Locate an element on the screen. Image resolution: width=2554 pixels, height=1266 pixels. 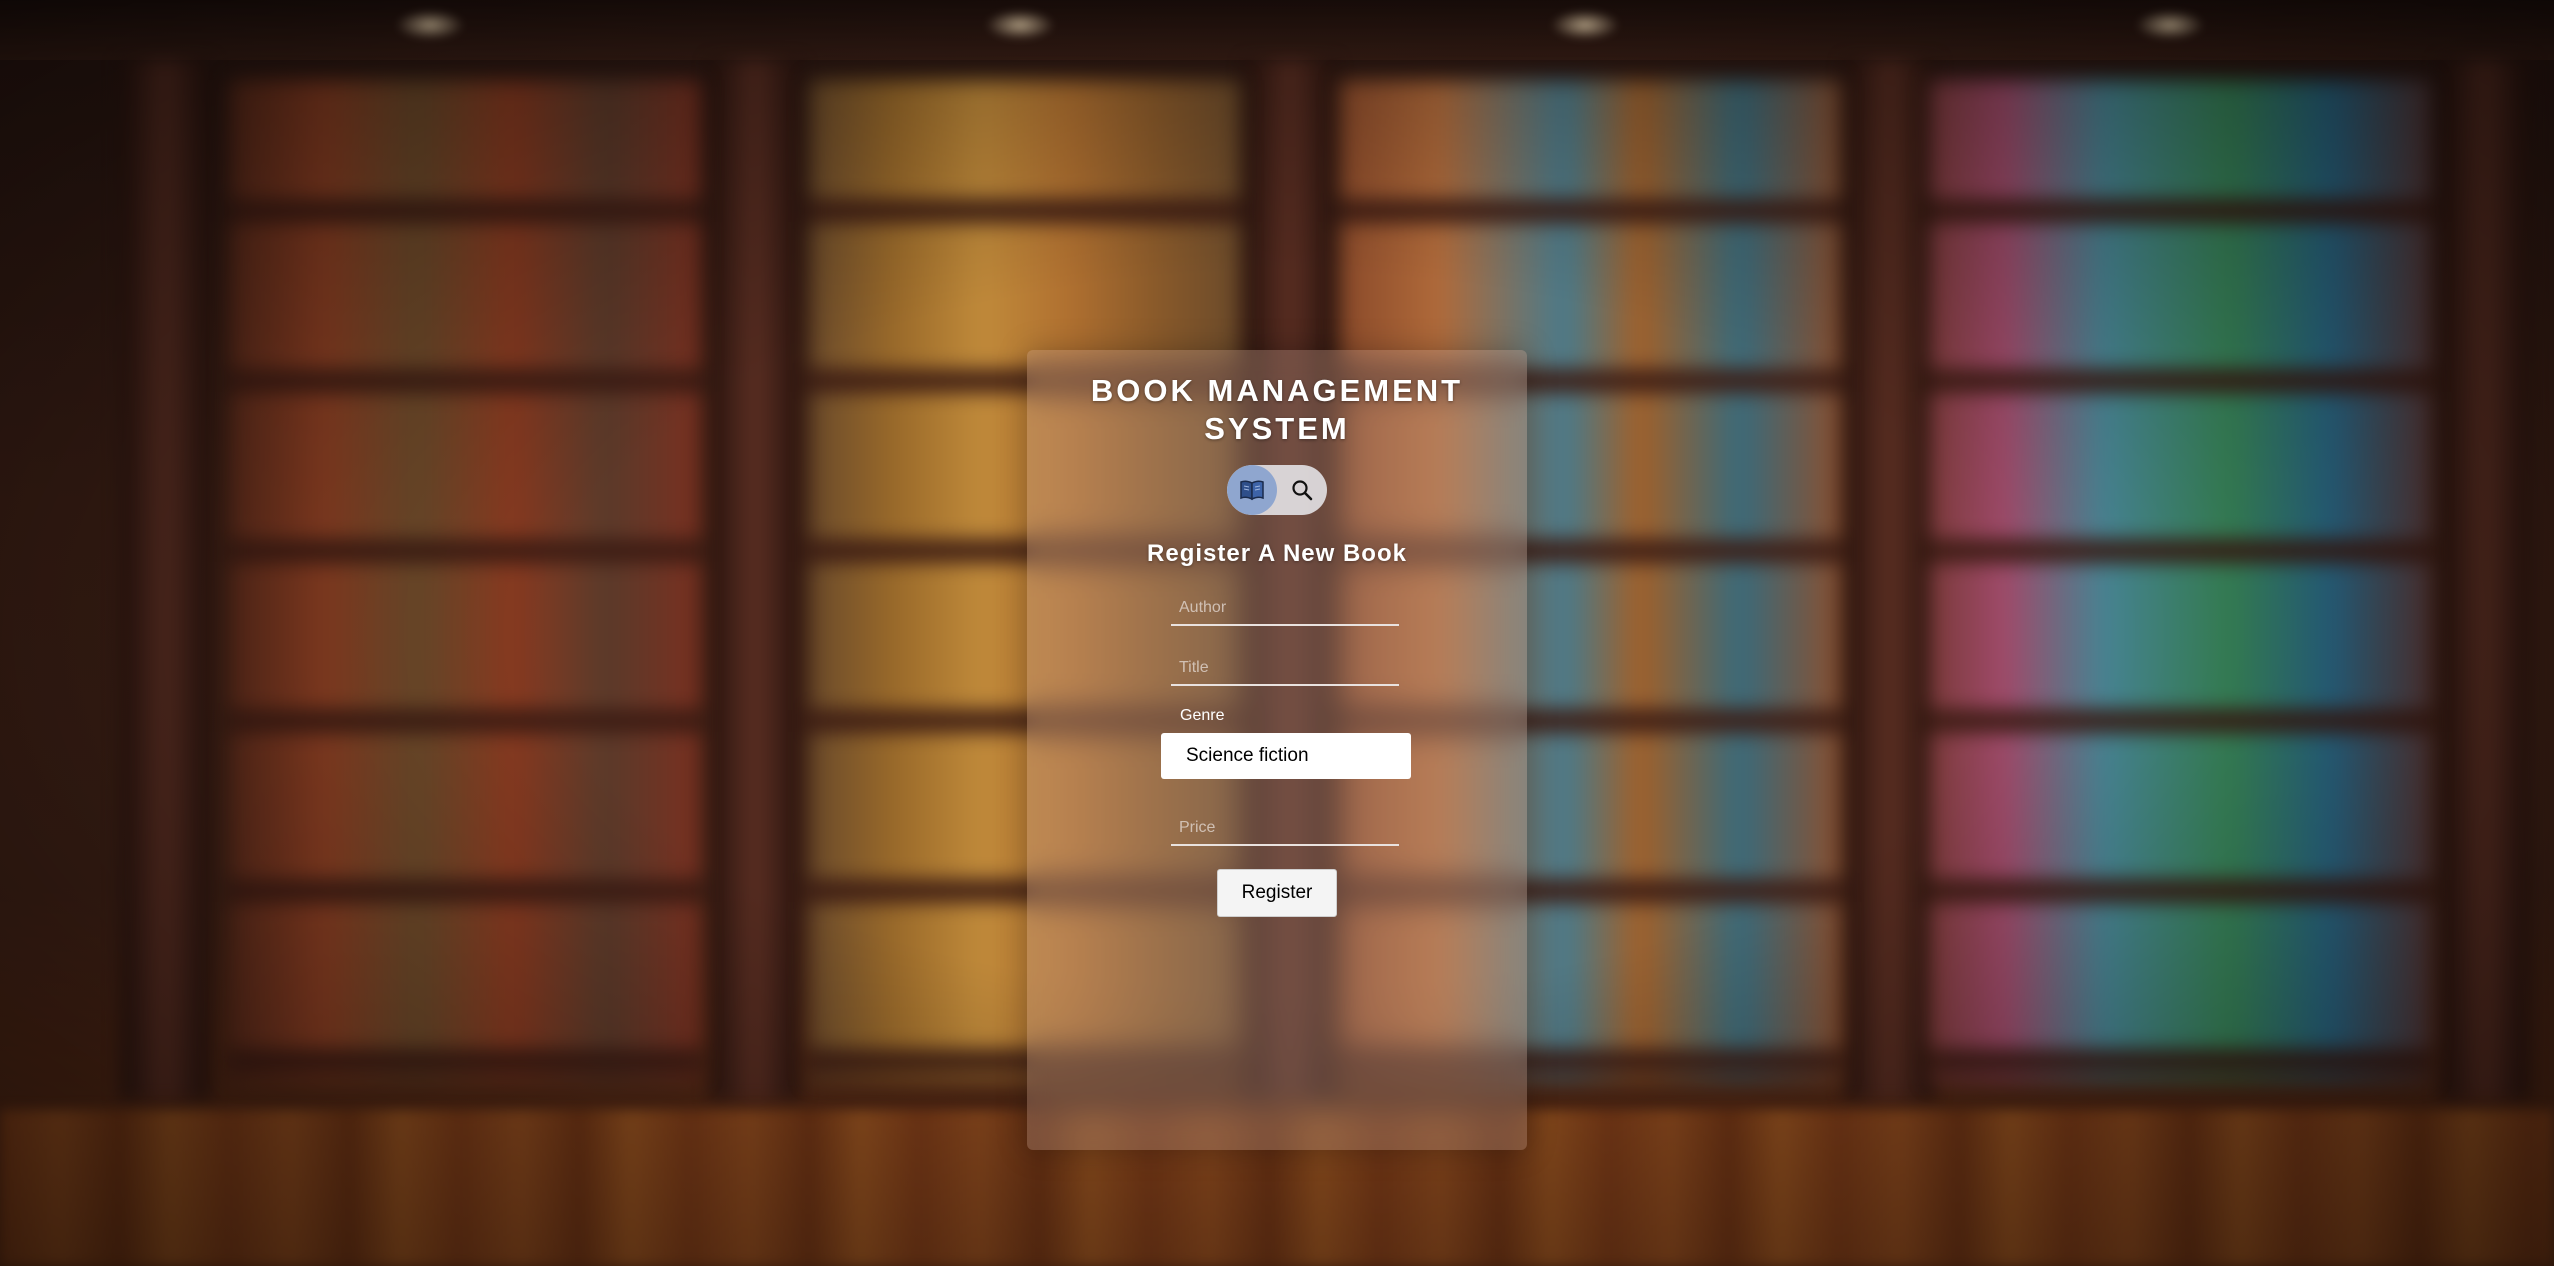
app-title: BOOK MANAGEMENT SYSTEM is located at coordinates (1277, 409).